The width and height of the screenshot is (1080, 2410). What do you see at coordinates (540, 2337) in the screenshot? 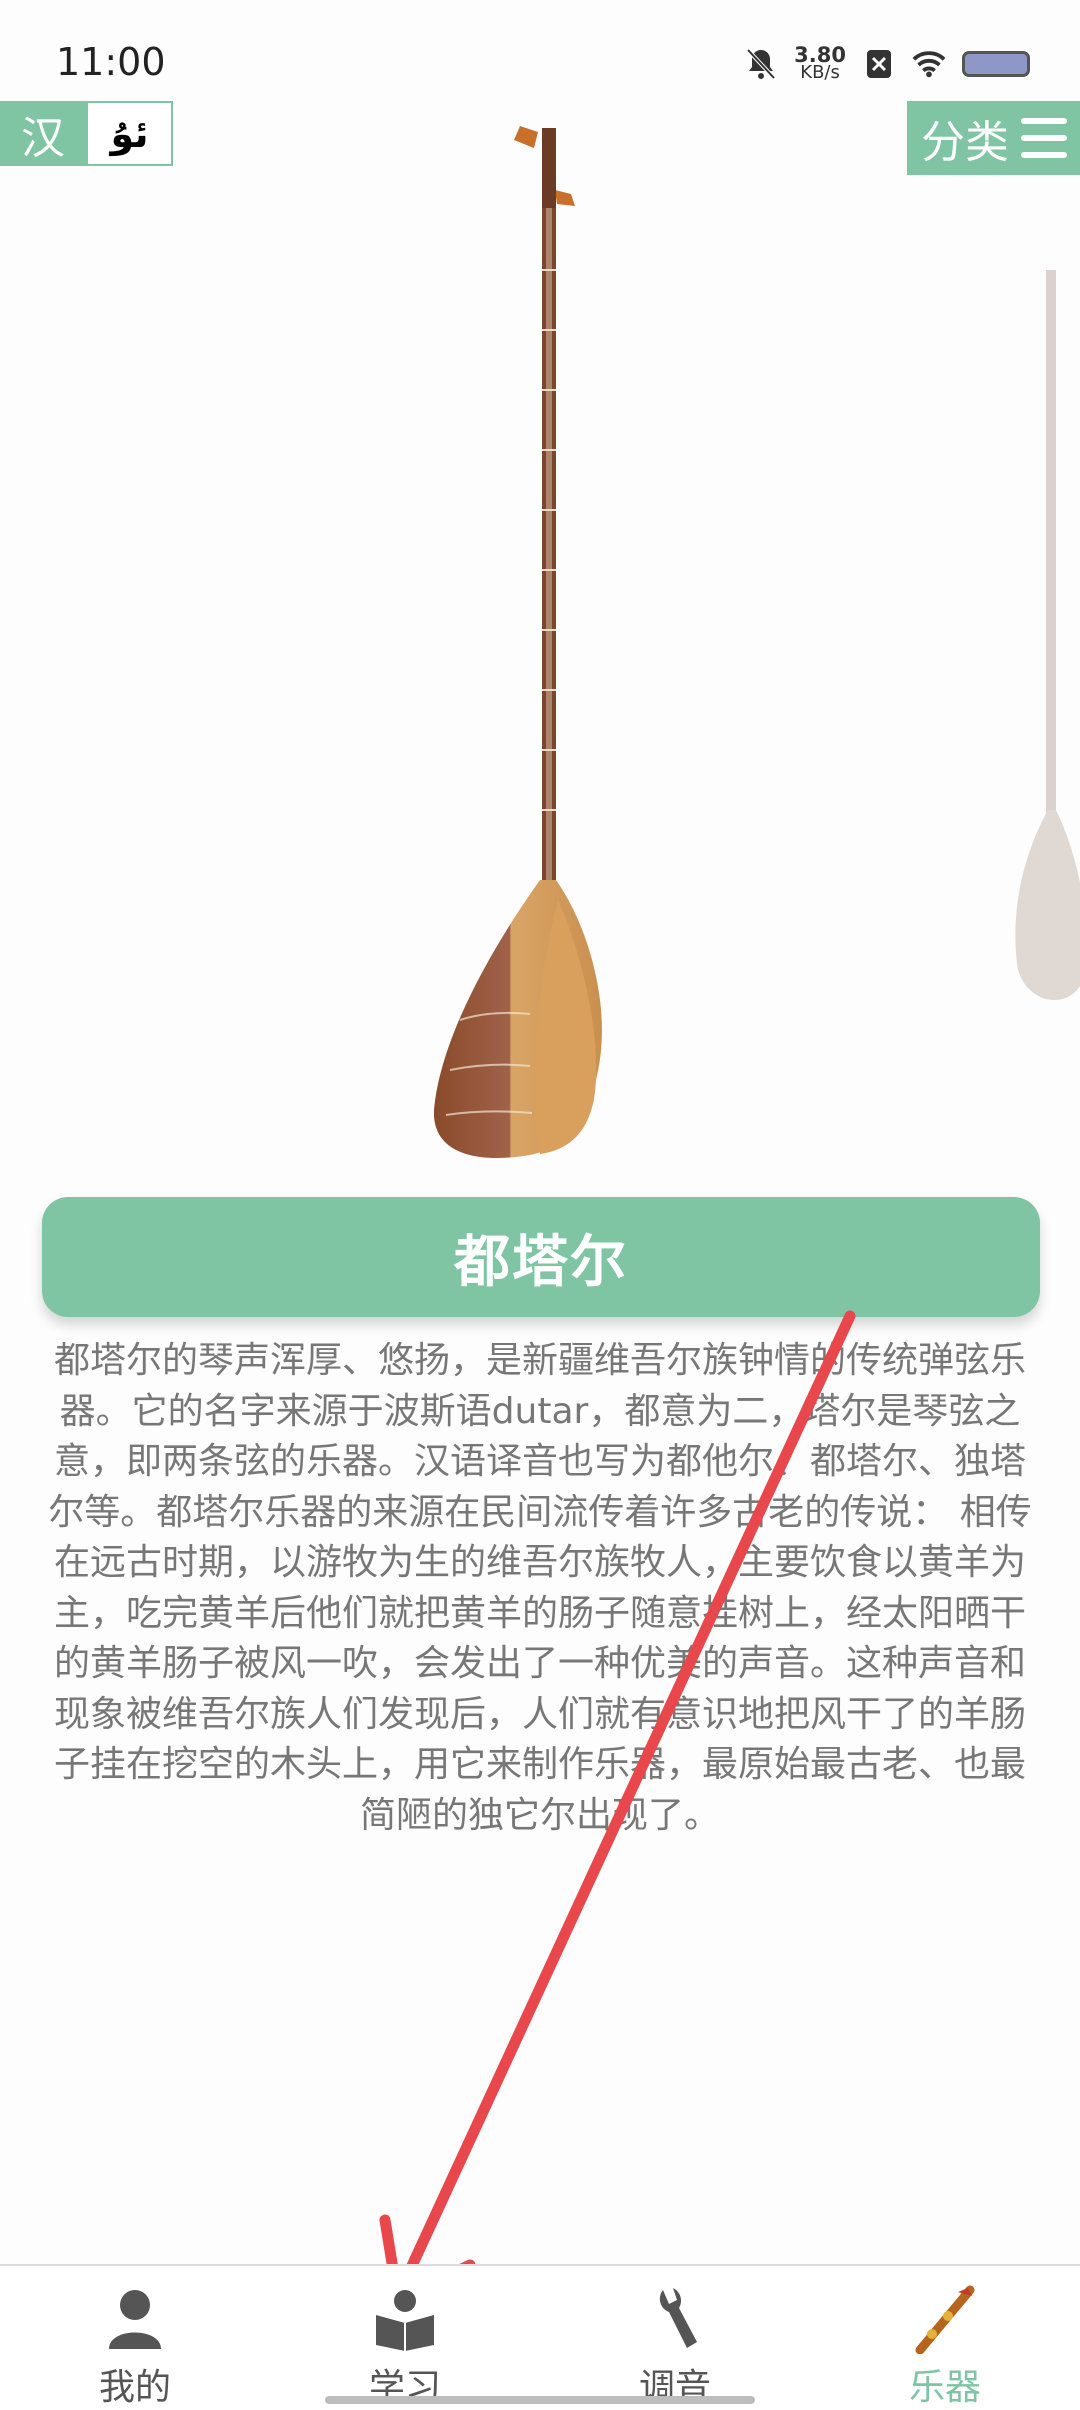
I see `bottom-navigation: 我的 学习 调音 乐器` at bounding box center [540, 2337].